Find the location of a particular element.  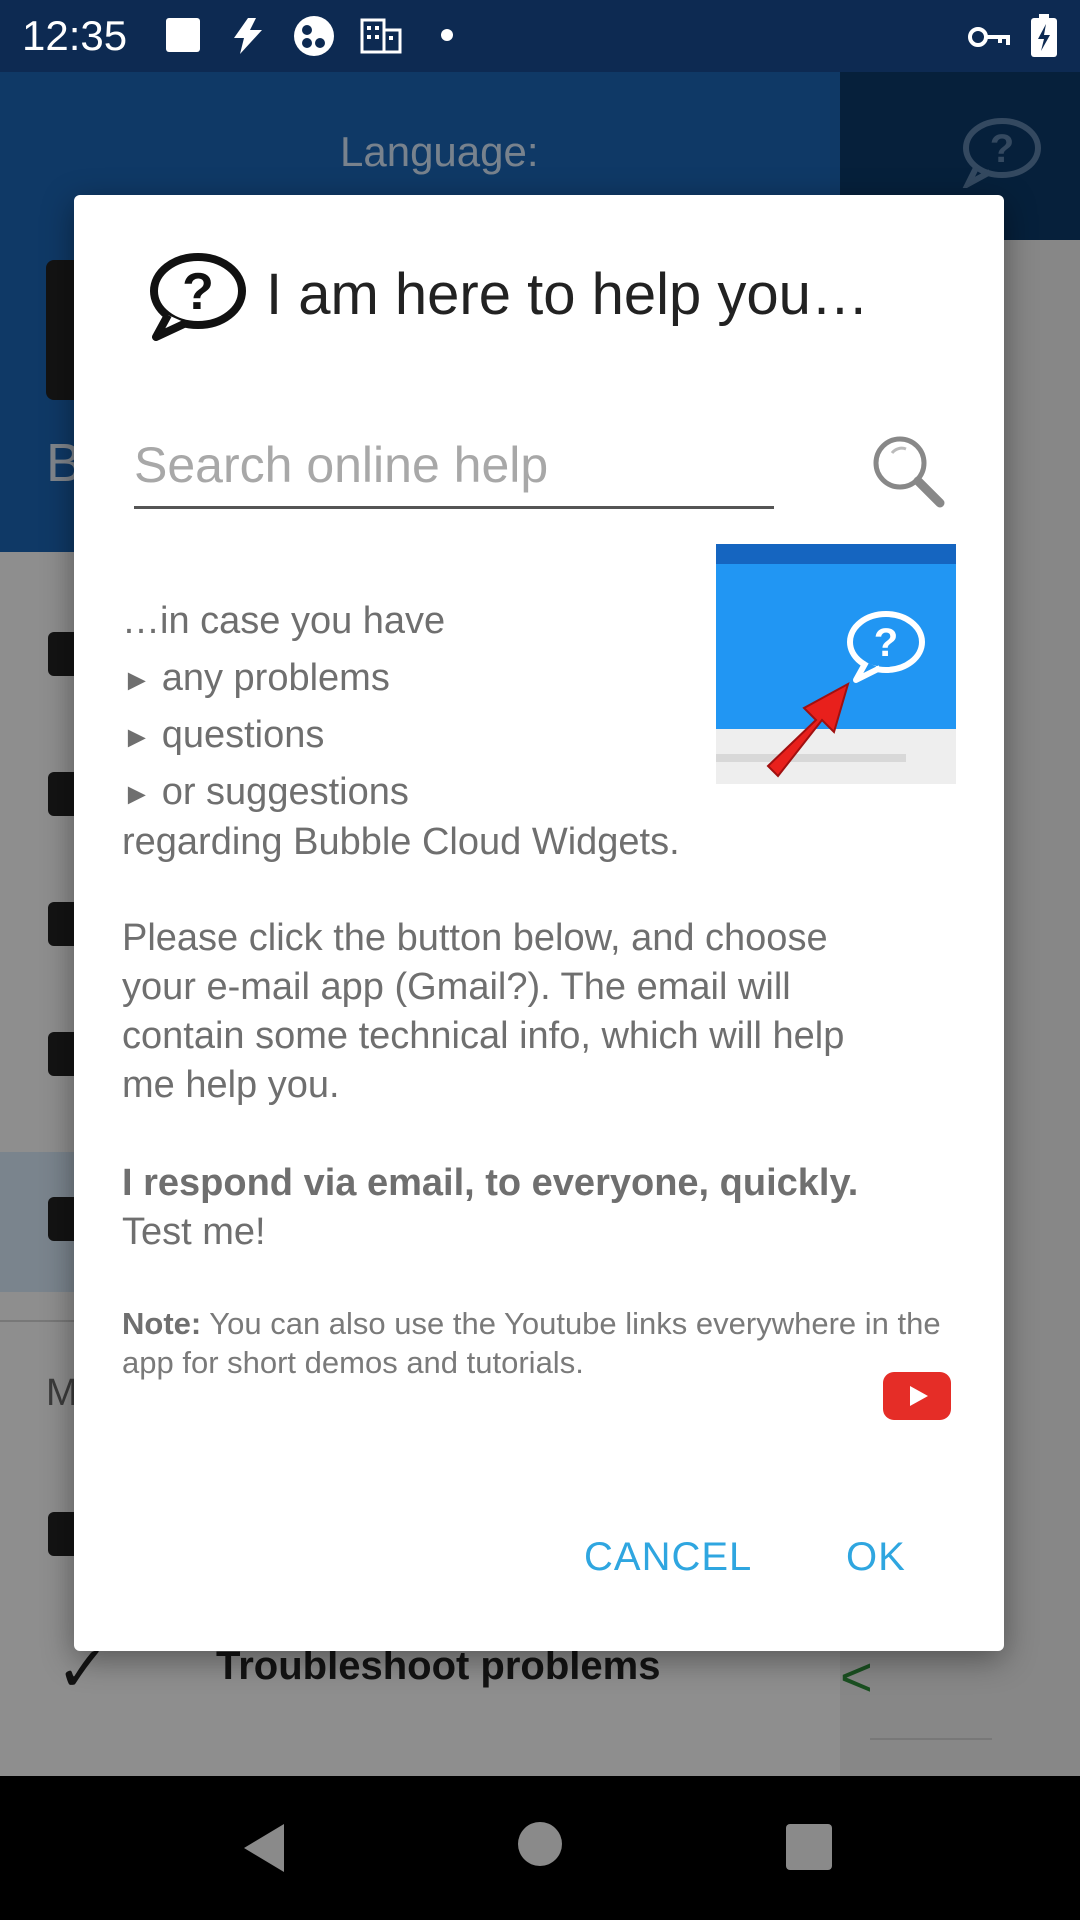

bullet-problems: ► any problems is located at coordinates (256, 678).